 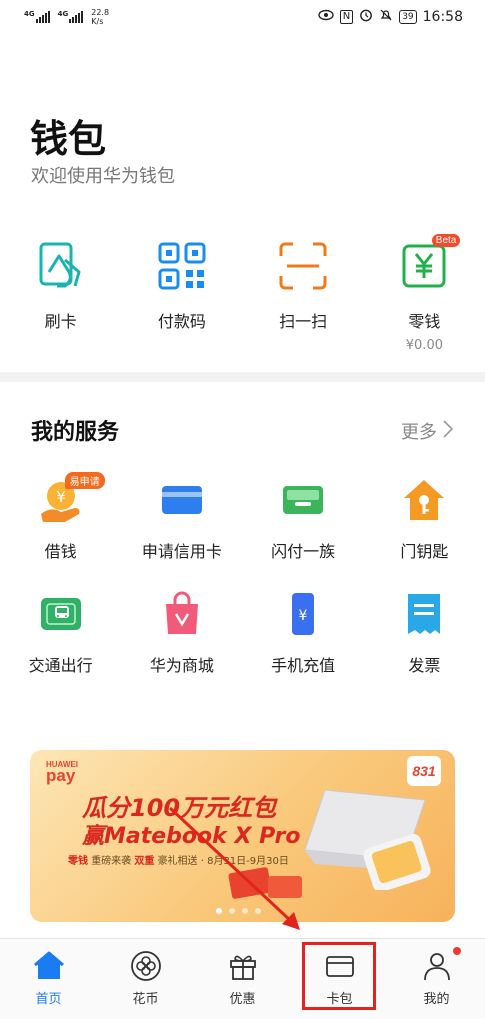 I want to click on notification-dot, so click(x=457, y=951).